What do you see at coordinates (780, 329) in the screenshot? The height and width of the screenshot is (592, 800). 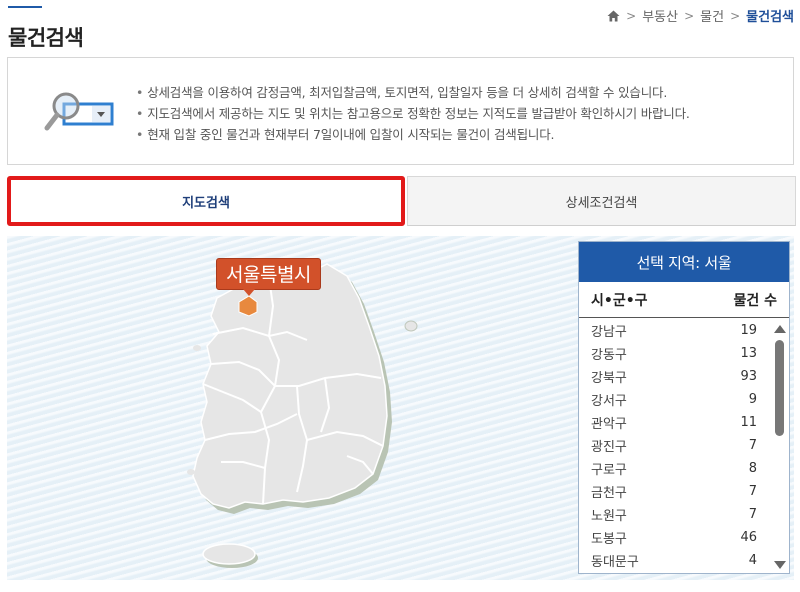 I see `scroll-up-icon` at bounding box center [780, 329].